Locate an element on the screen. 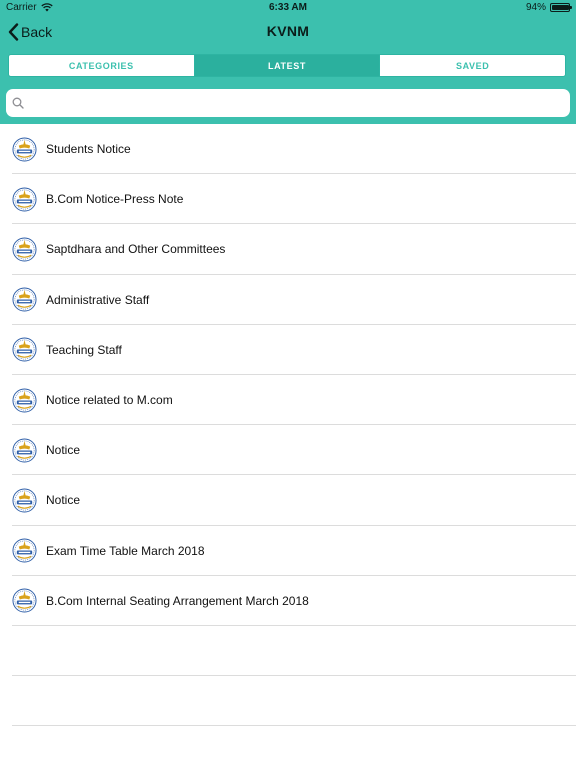 The width and height of the screenshot is (576, 768). status-time: 6:33 AM is located at coordinates (288, 7).